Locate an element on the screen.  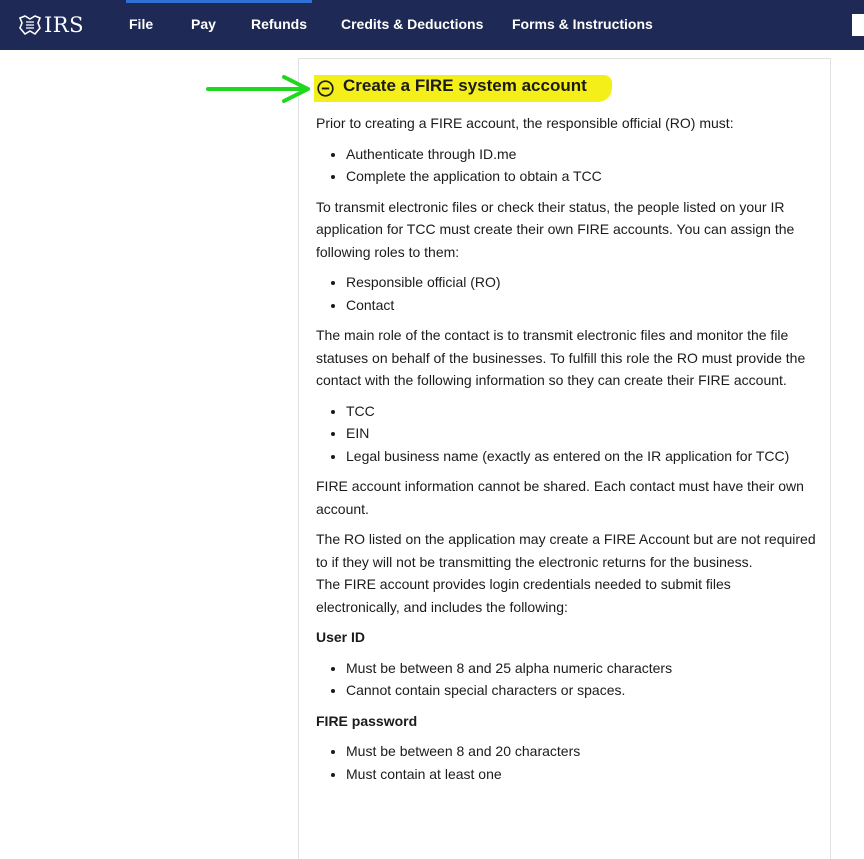
list-item: Responsible official (RO) is located at coordinates (581, 282).